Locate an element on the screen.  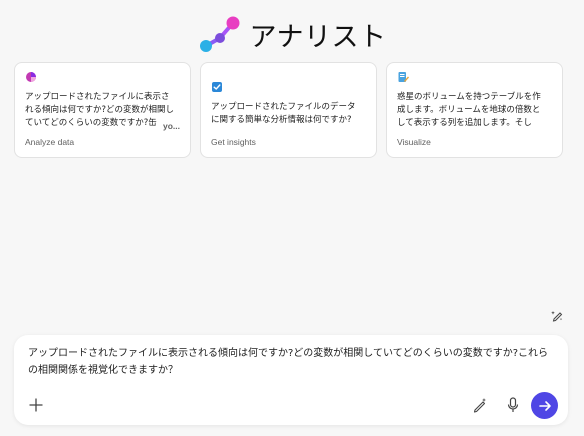
magic-rewrite-button is located at coordinates (480, 405).